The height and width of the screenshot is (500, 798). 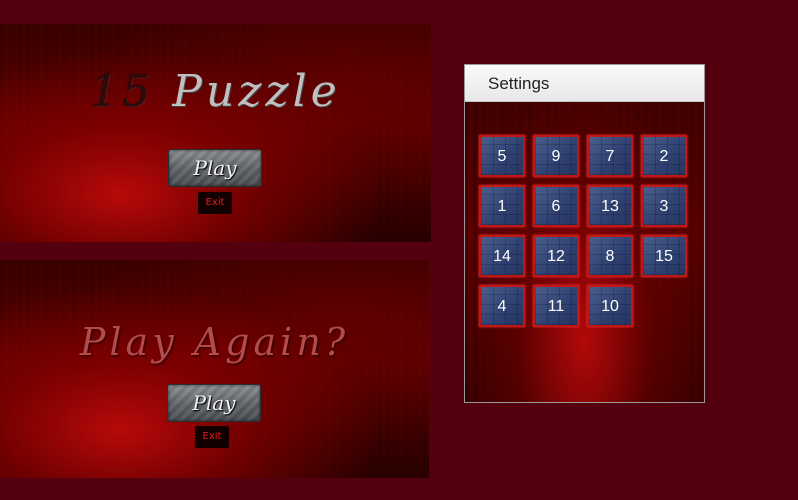 I want to click on game-title: 15 Puzzle, so click(x=215, y=91).